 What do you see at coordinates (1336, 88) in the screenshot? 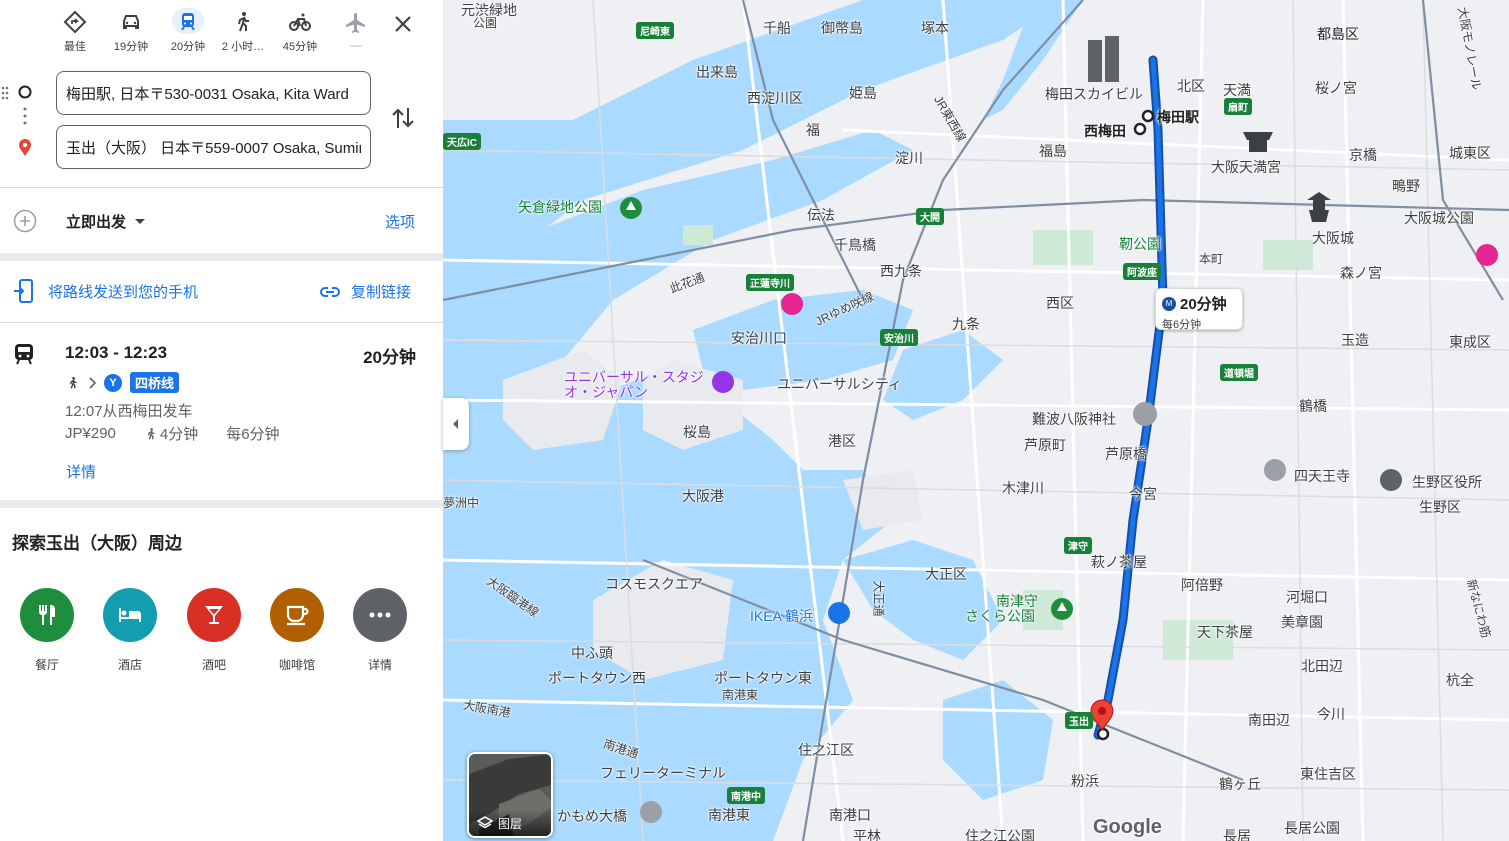
I see `map-label: 桜ノ宮` at bounding box center [1336, 88].